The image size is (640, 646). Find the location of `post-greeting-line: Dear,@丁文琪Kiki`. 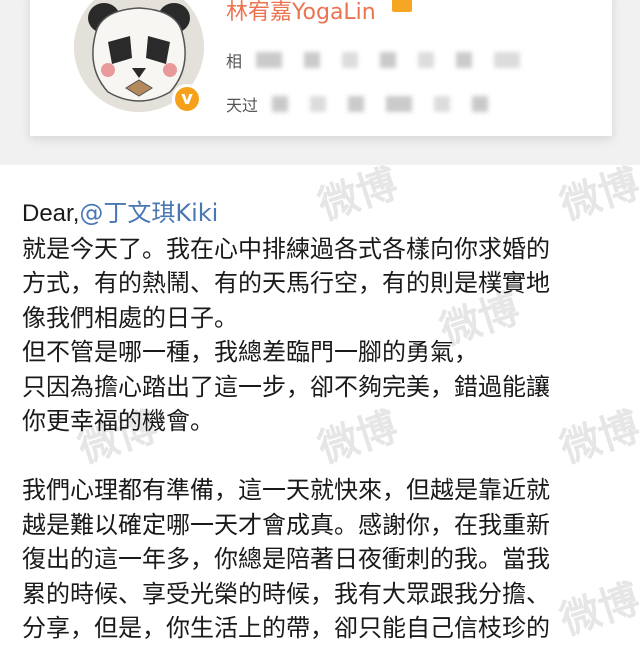

post-greeting-line: Dear,@丁文琪Kiki is located at coordinates (322, 214).